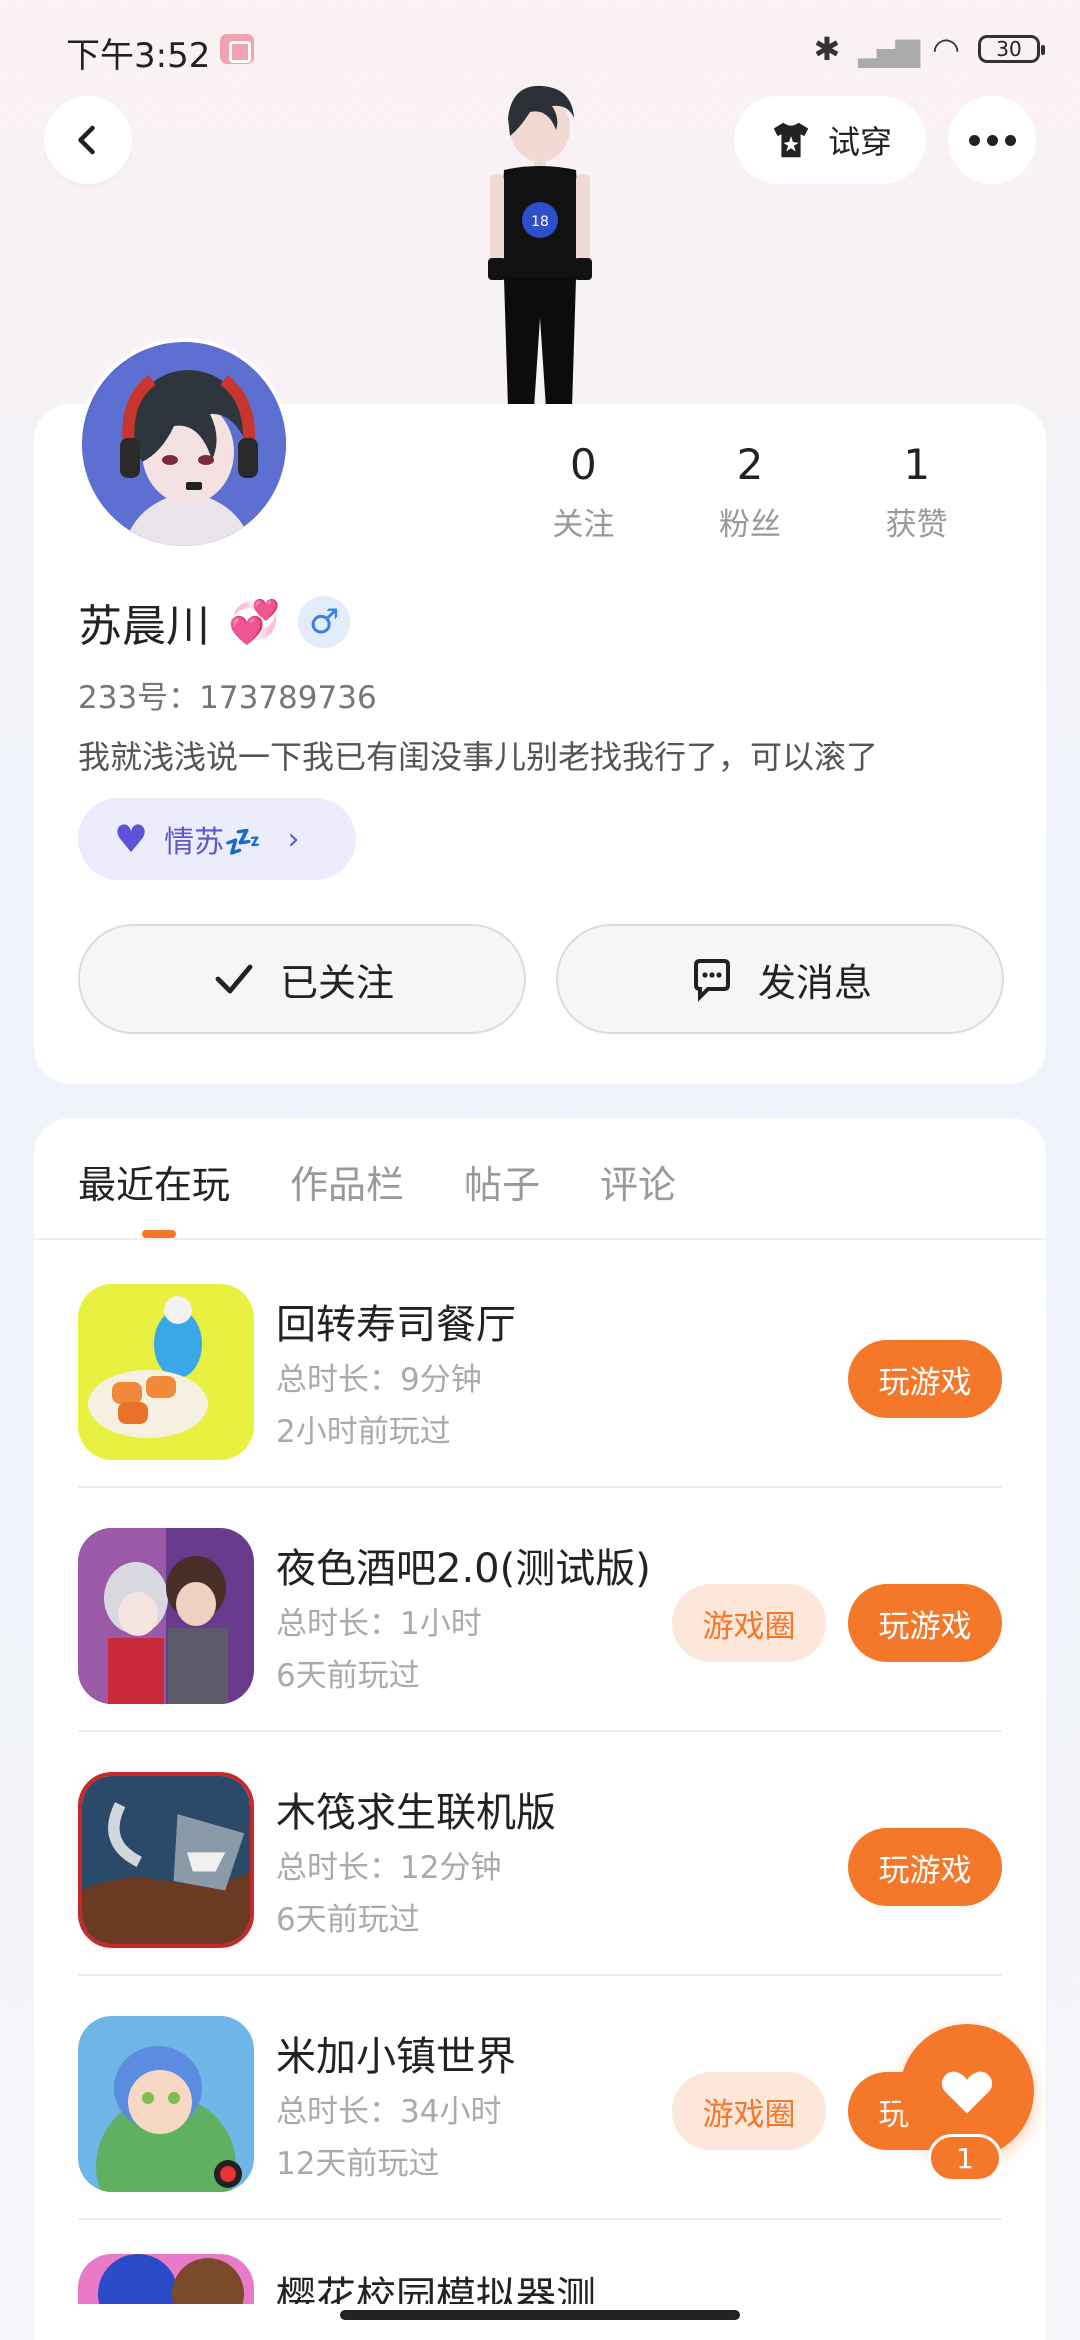  I want to click on avatar-figure: 18, so click(540, 243).